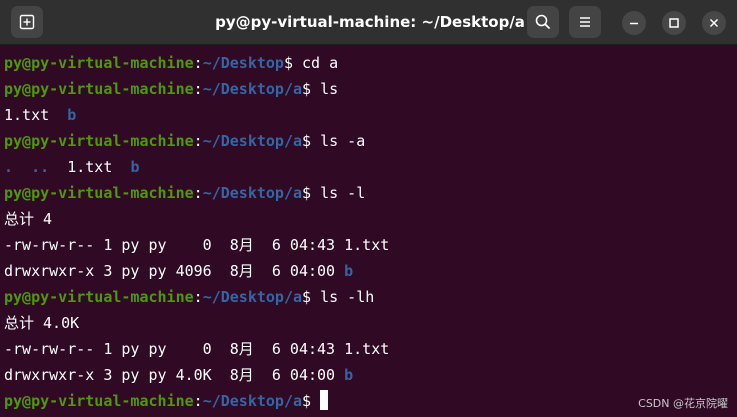 The height and width of the screenshot is (417, 737). I want to click on output-text: 总计 4, so click(28, 219).